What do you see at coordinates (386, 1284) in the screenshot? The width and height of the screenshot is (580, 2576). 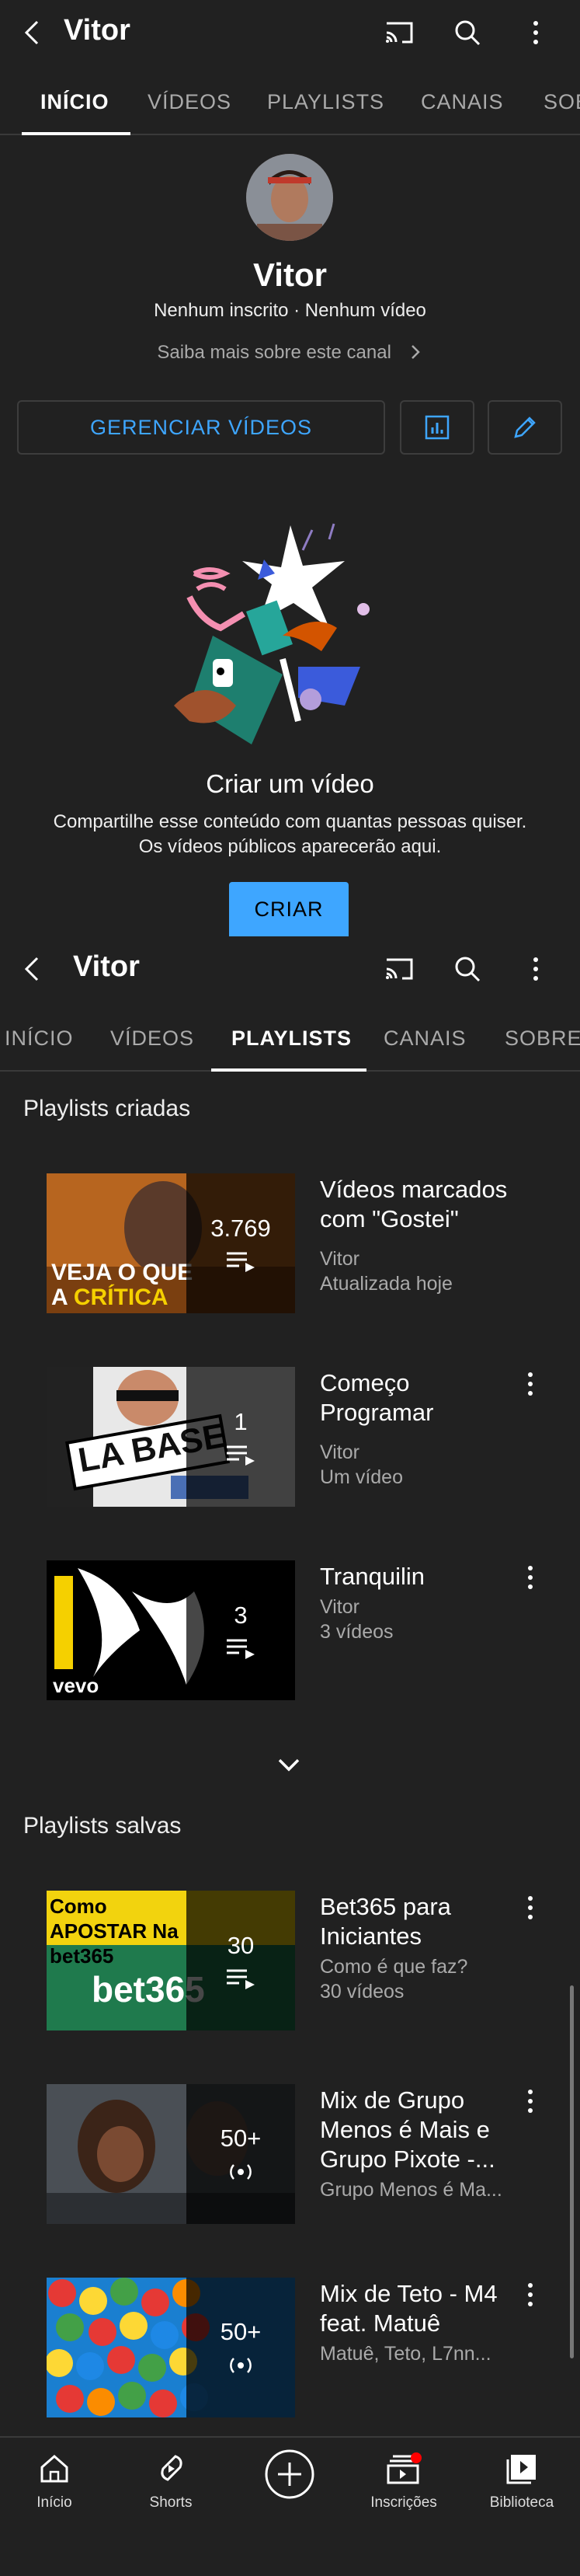 I see `playlist-meta: Atualizada hoje` at bounding box center [386, 1284].